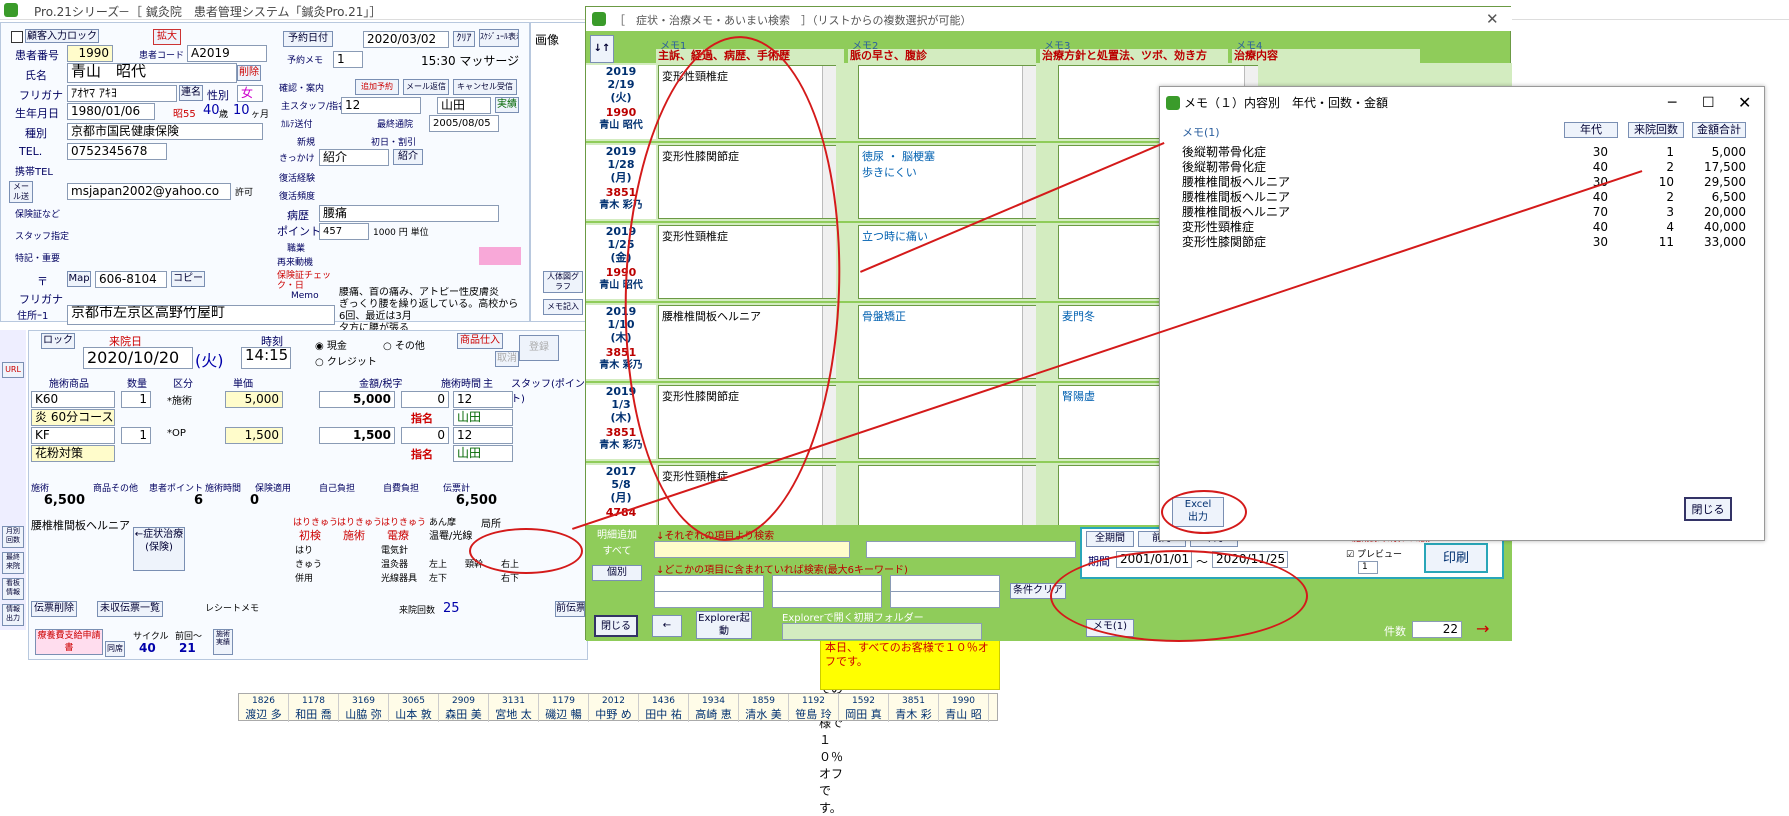 This screenshot has height=816, width=1789. I want to click on memo-cell: 骨盤矯正, so click(947, 342).